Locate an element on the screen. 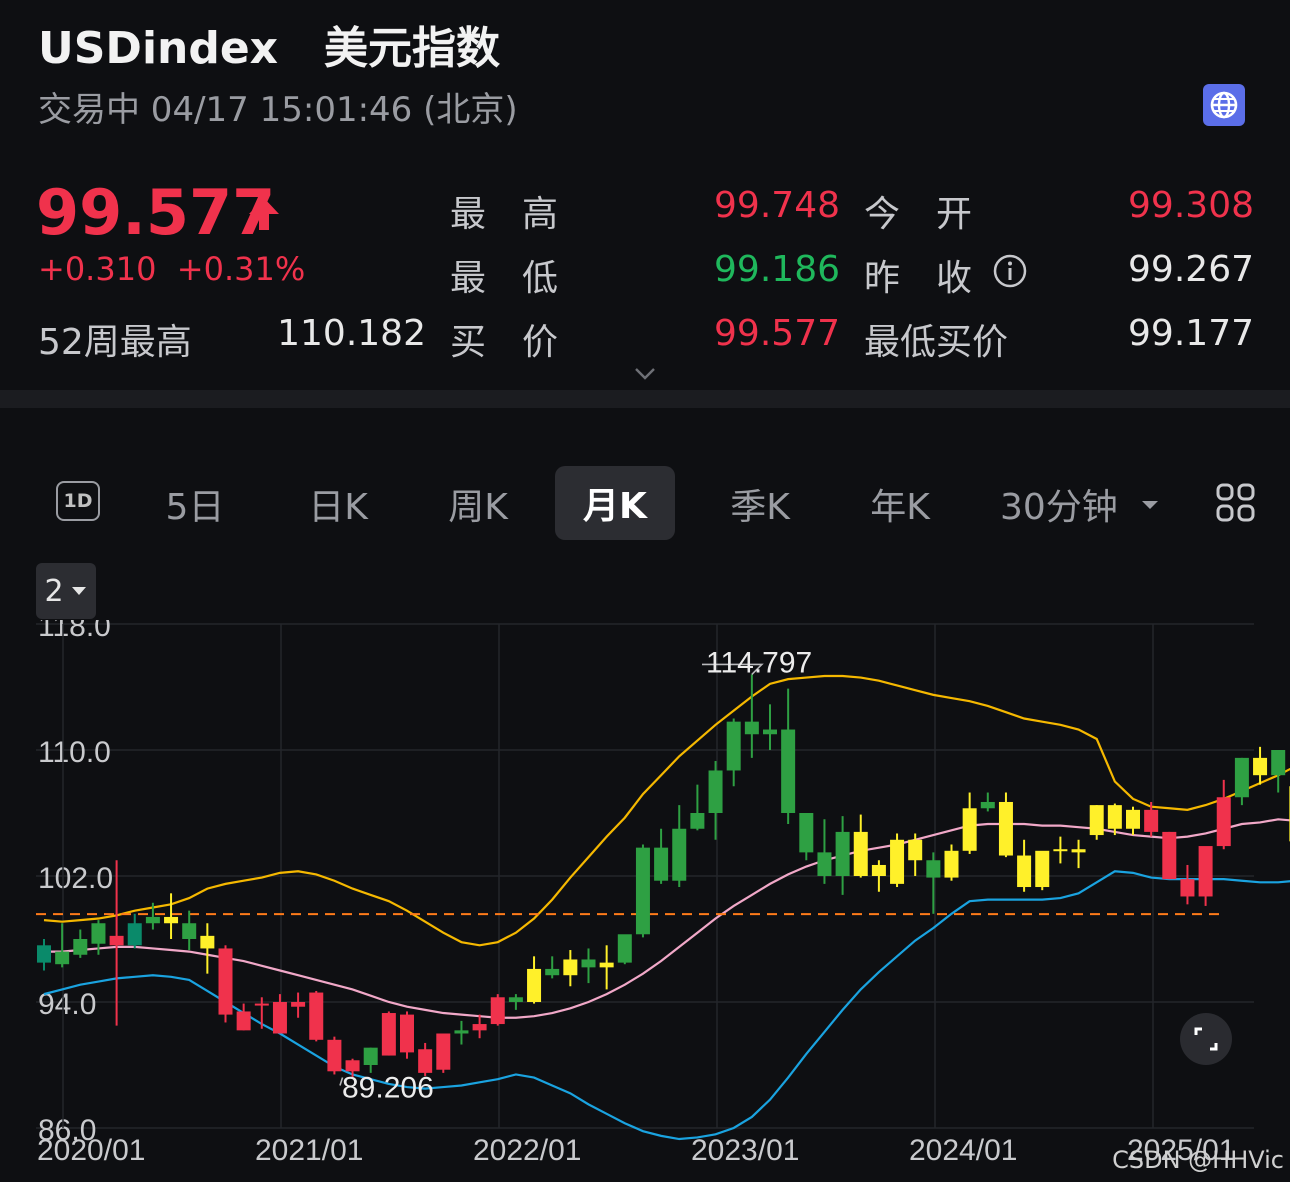 The image size is (1290, 1182). quote-label: 最 高 is located at coordinates (504, 214).